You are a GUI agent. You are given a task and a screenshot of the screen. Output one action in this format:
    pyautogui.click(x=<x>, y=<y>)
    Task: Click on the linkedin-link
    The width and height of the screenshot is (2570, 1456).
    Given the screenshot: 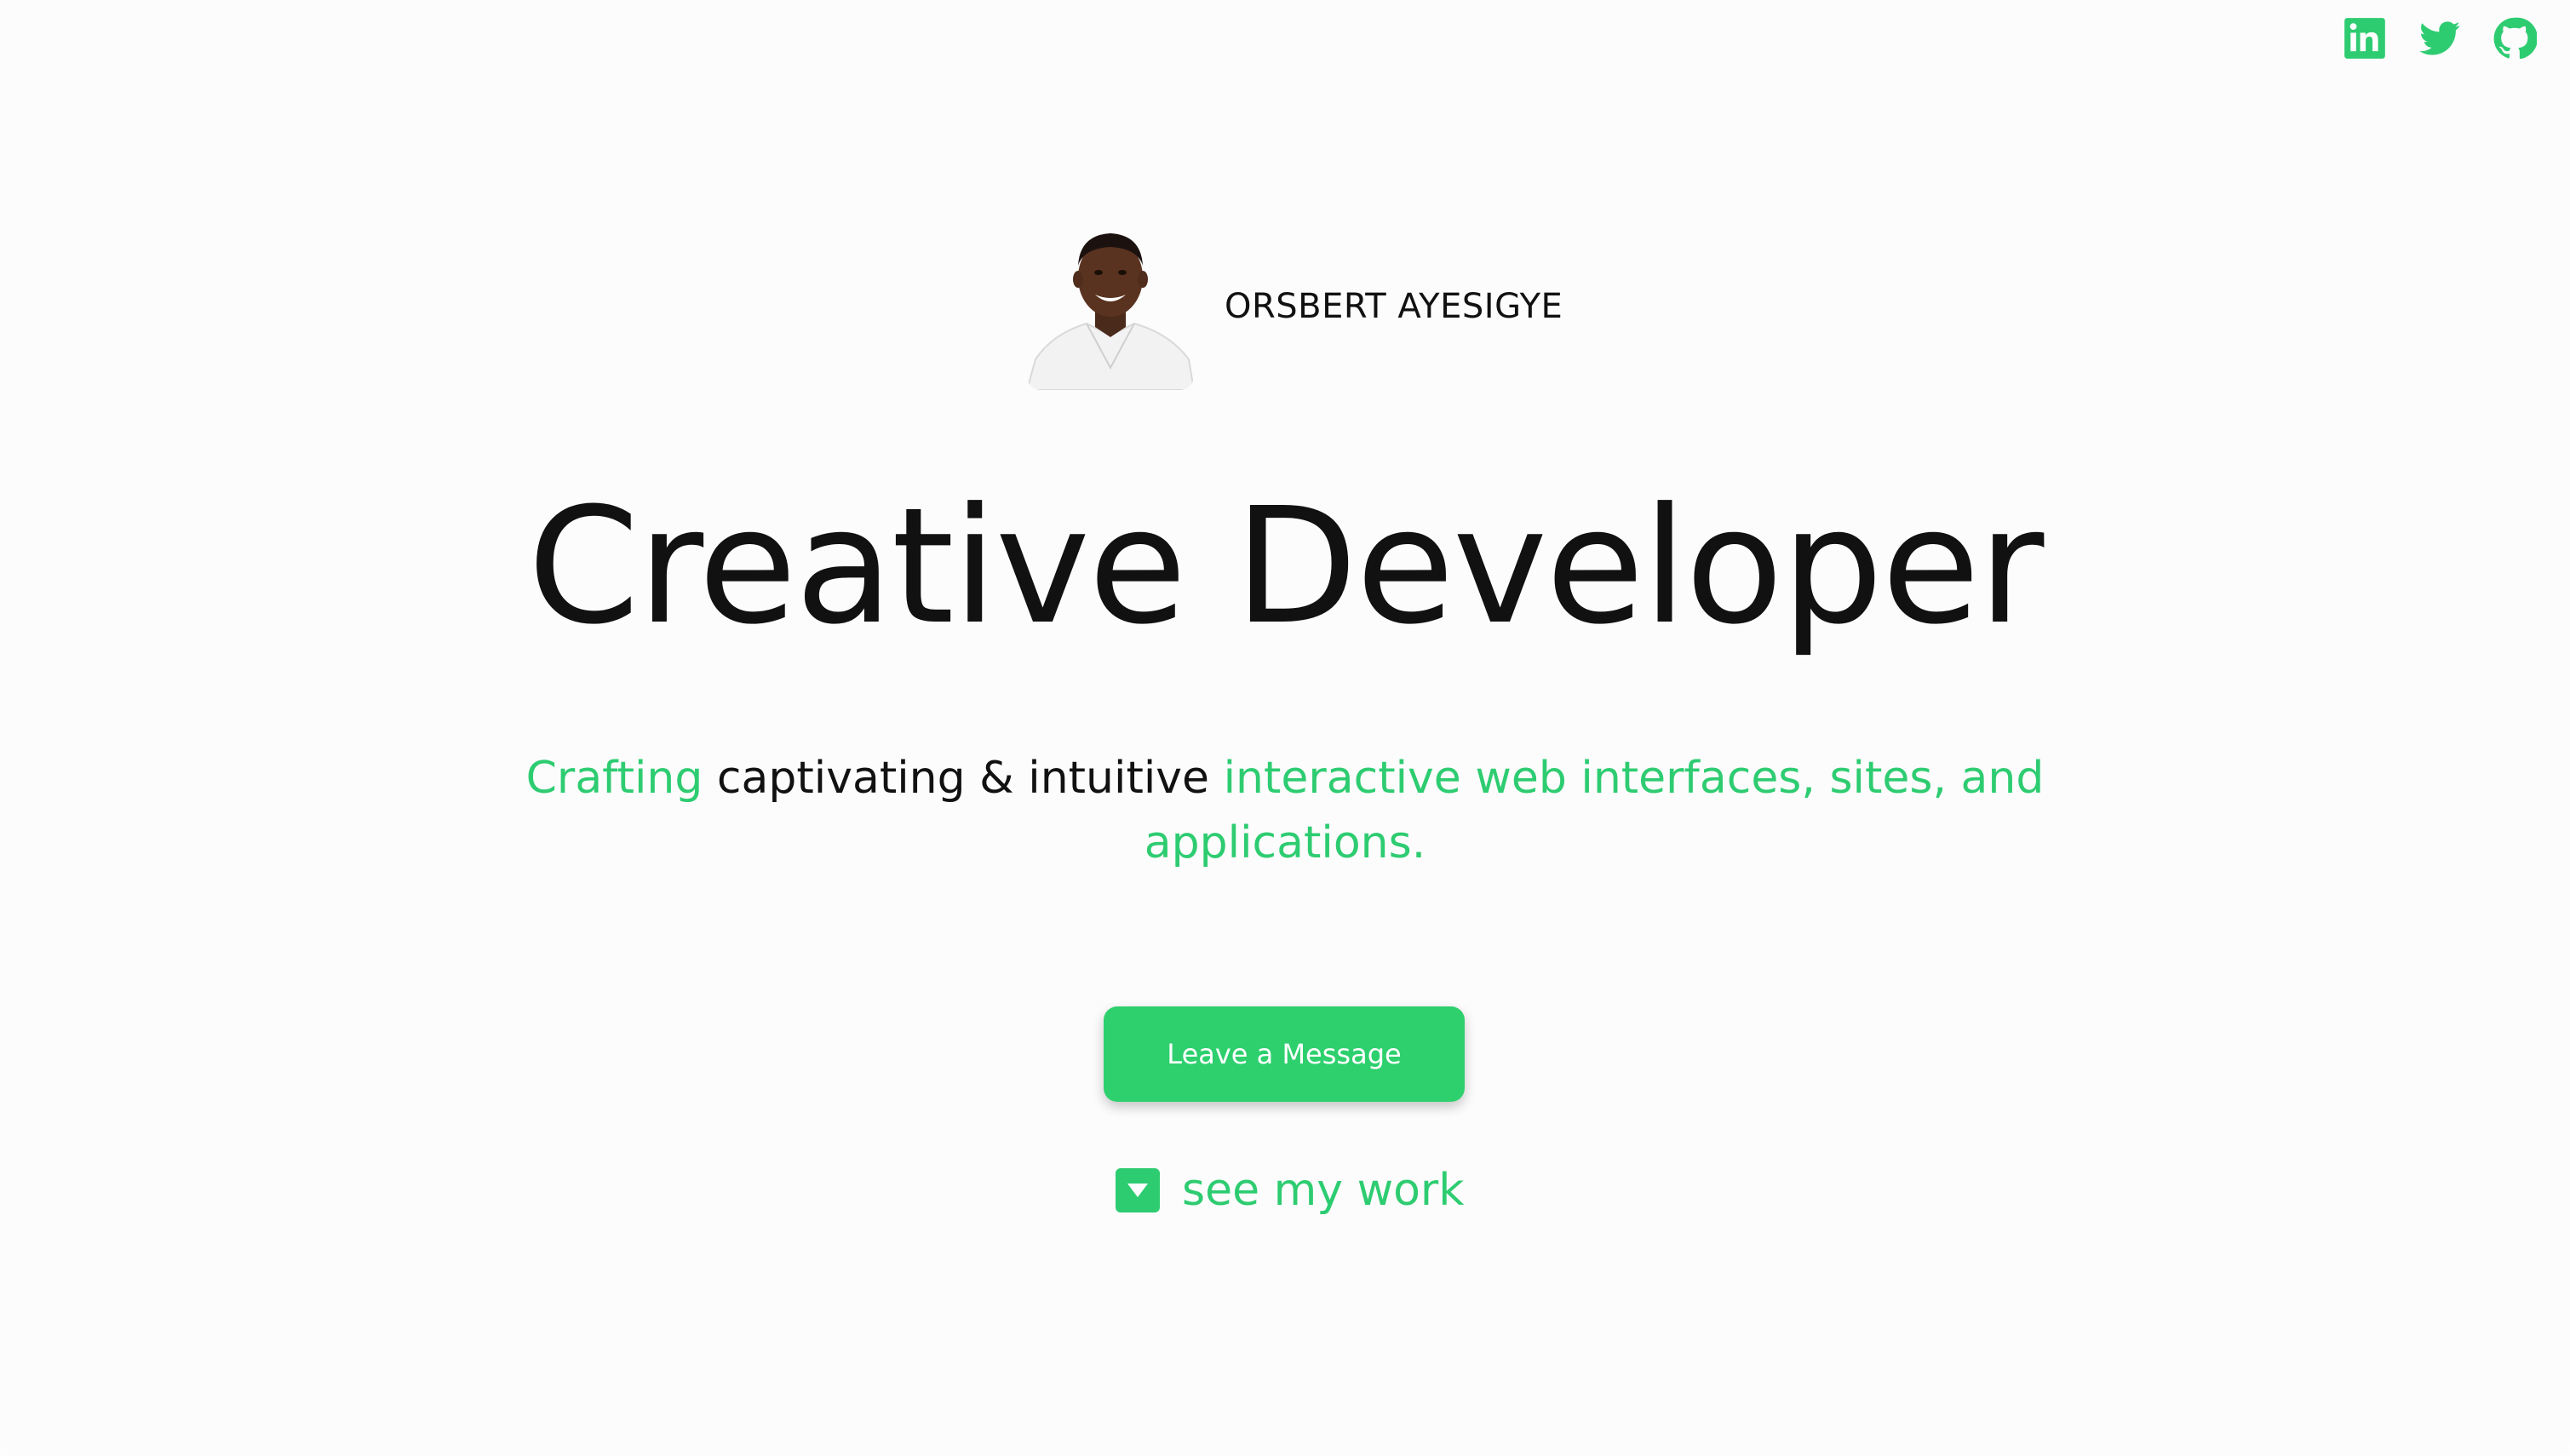 What is the action you would take?
    pyautogui.click(x=2365, y=38)
    